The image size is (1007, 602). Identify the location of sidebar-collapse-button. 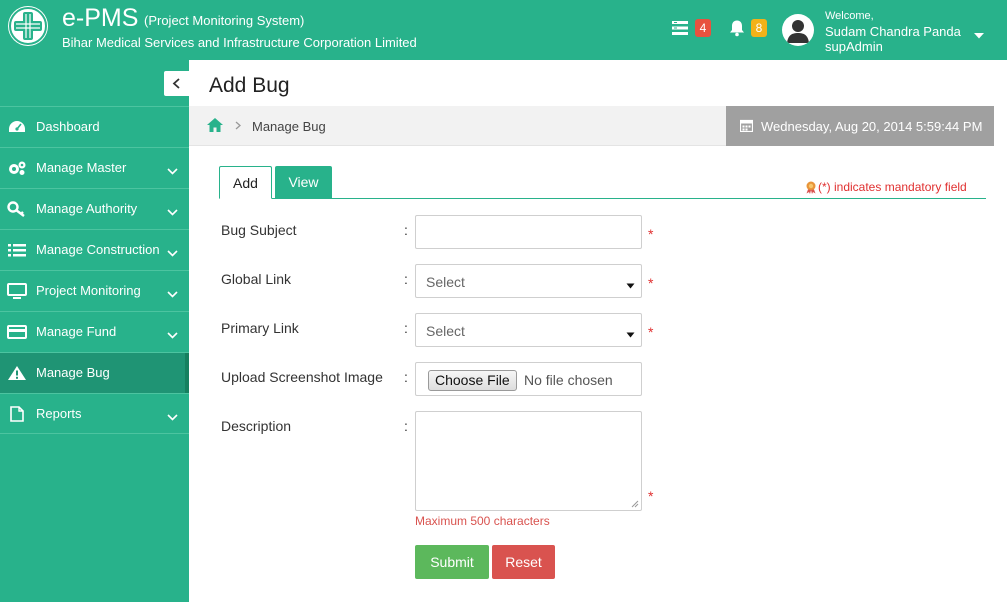
(176, 83).